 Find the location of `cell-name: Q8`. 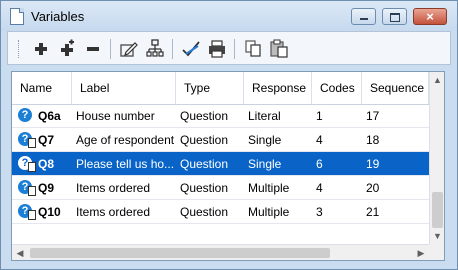

cell-name: Q8 is located at coordinates (46, 164).